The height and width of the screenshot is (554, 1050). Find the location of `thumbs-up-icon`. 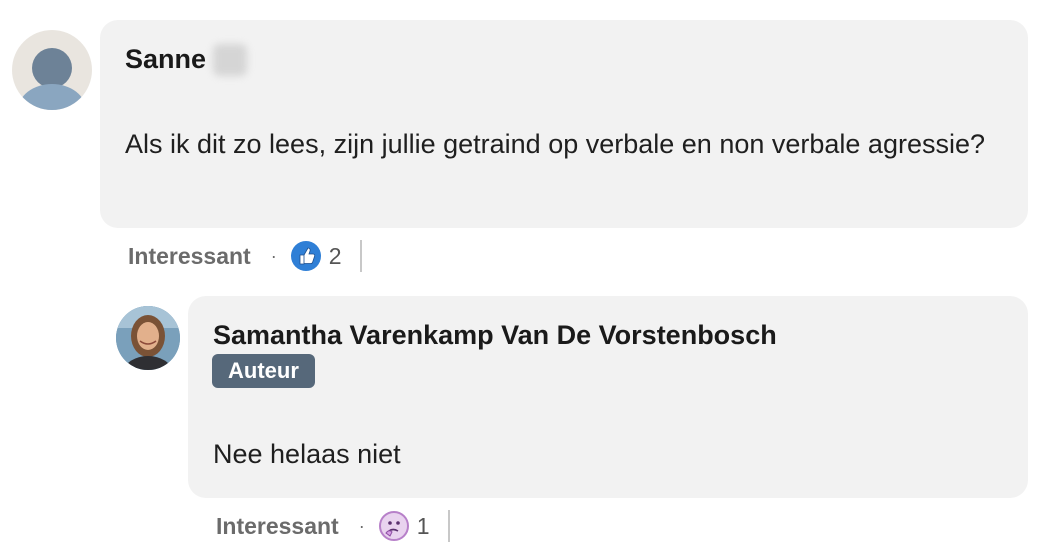

thumbs-up-icon is located at coordinates (305, 256).